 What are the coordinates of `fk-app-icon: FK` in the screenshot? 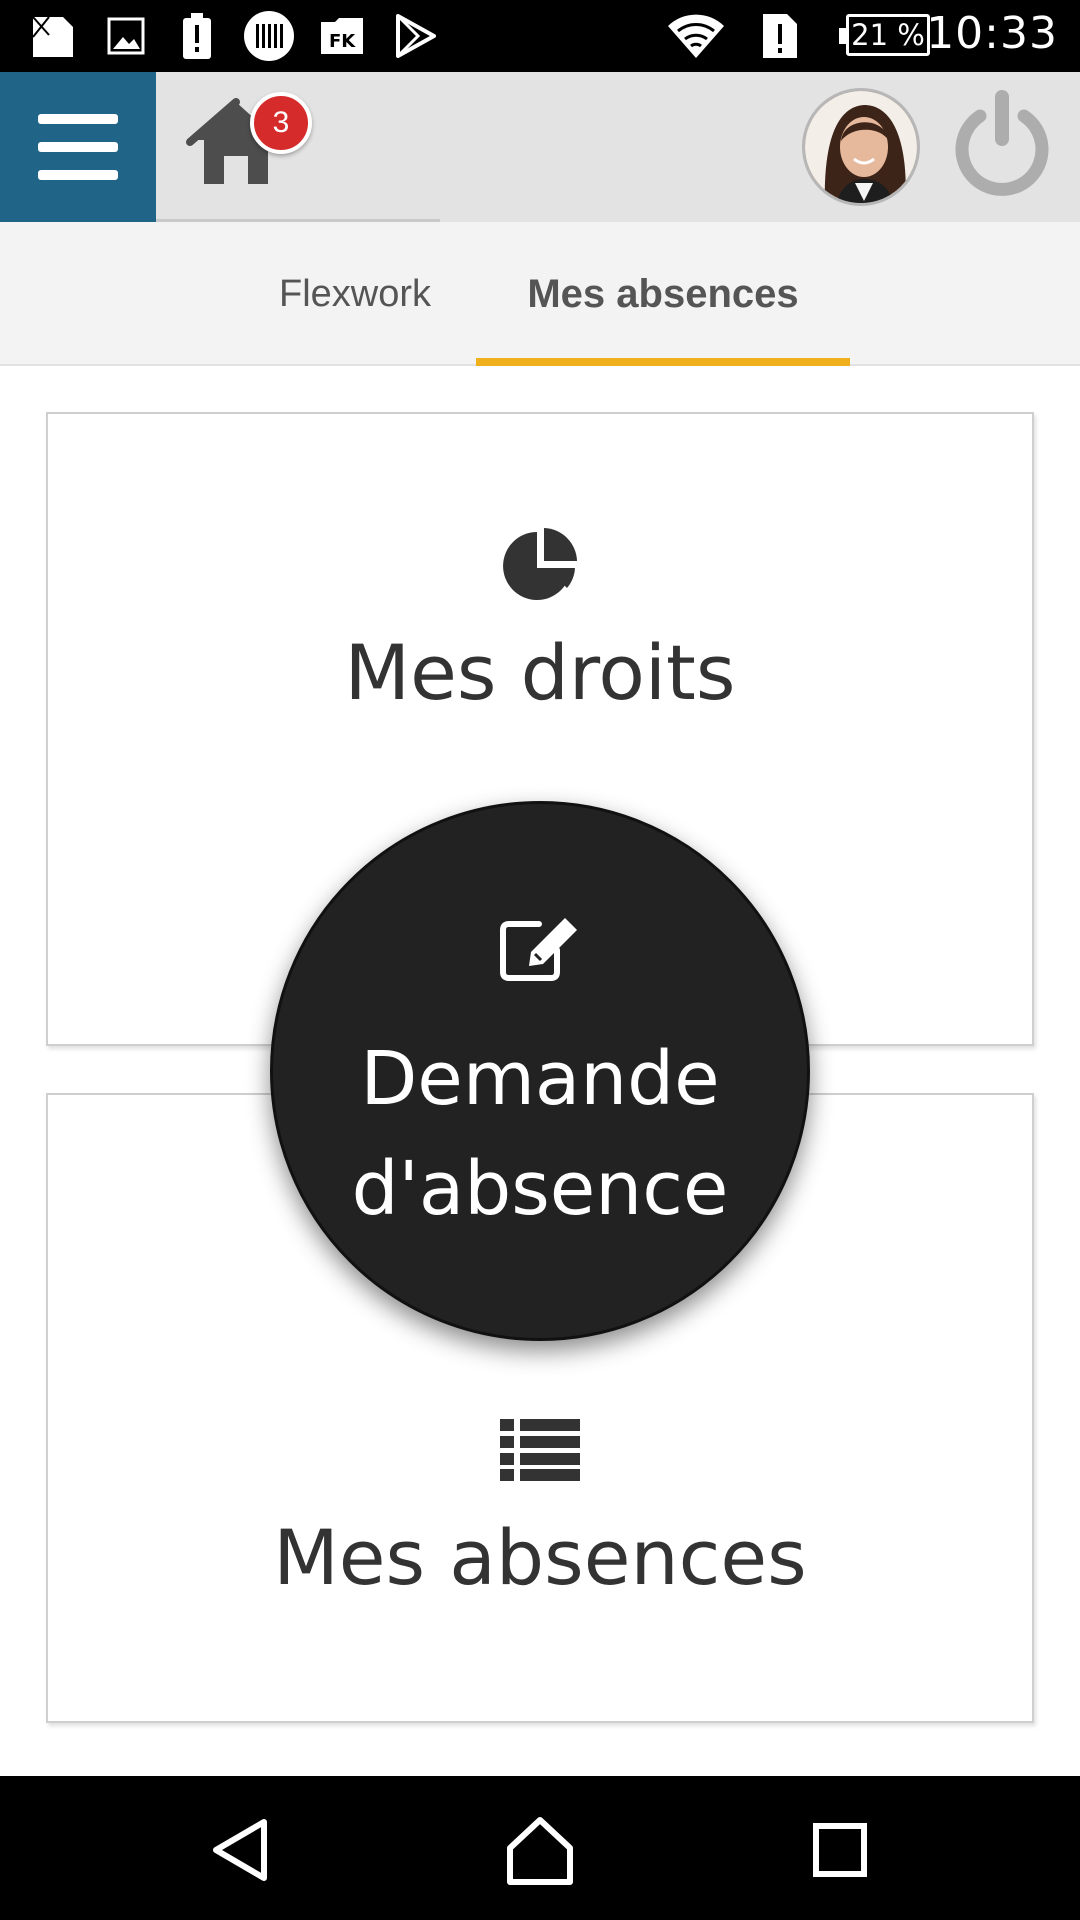 It's located at (342, 36).